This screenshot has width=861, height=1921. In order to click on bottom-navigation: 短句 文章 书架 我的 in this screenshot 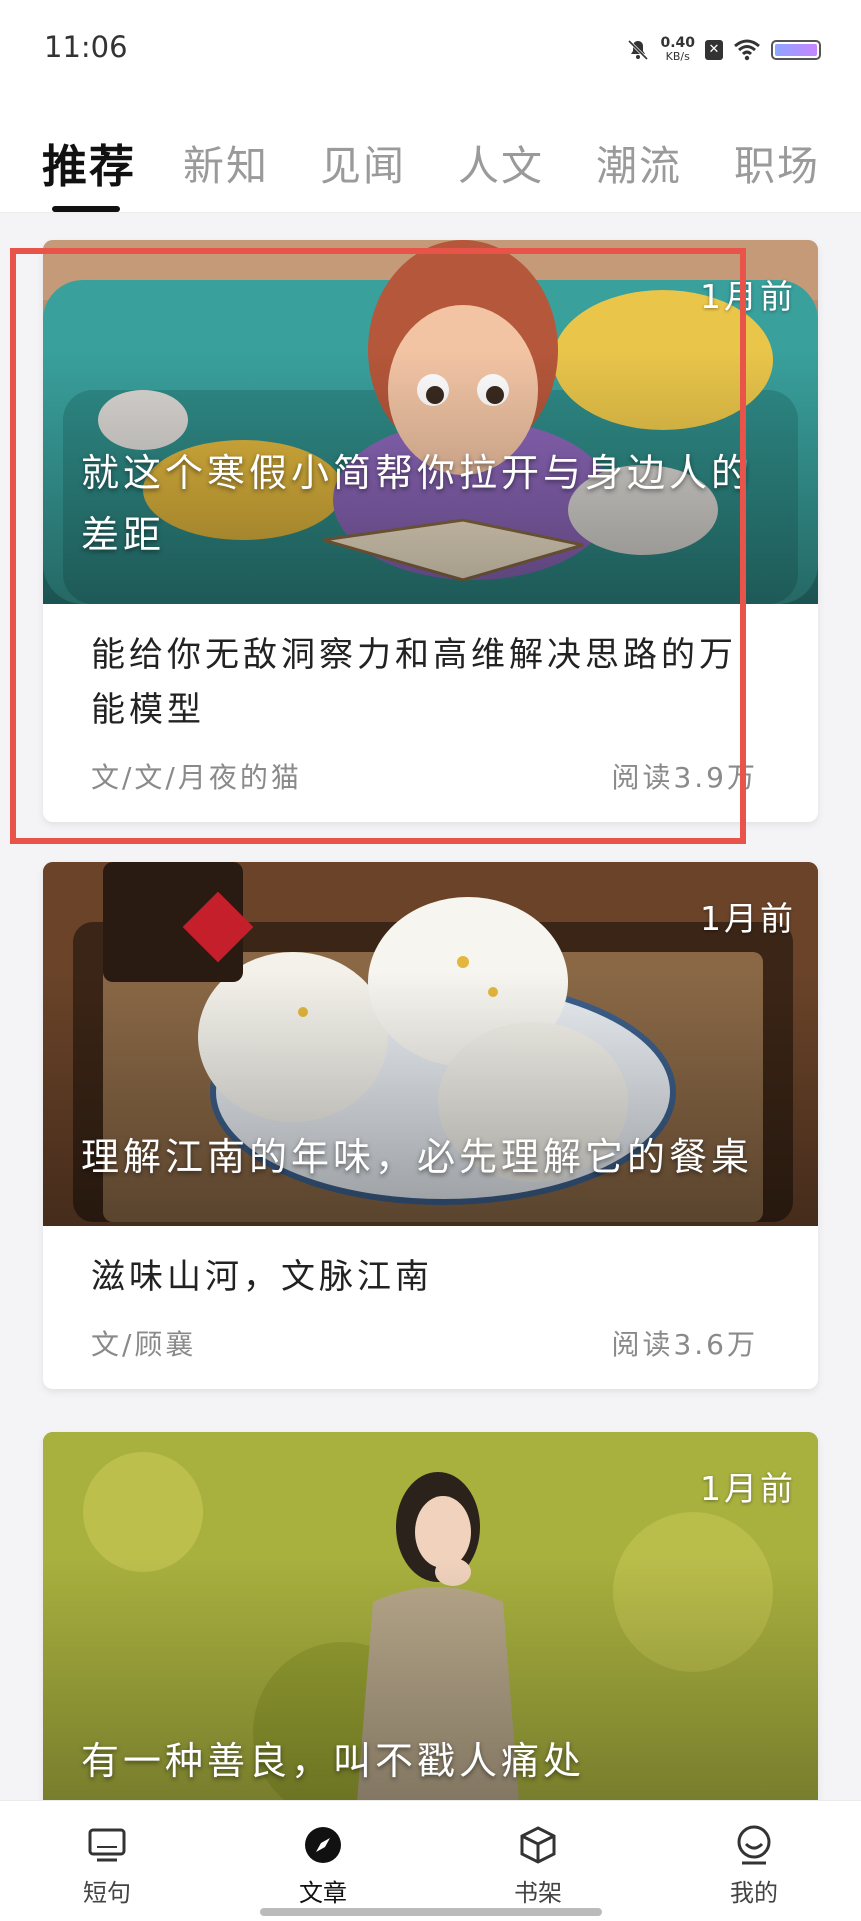, I will do `click(430, 1860)`.